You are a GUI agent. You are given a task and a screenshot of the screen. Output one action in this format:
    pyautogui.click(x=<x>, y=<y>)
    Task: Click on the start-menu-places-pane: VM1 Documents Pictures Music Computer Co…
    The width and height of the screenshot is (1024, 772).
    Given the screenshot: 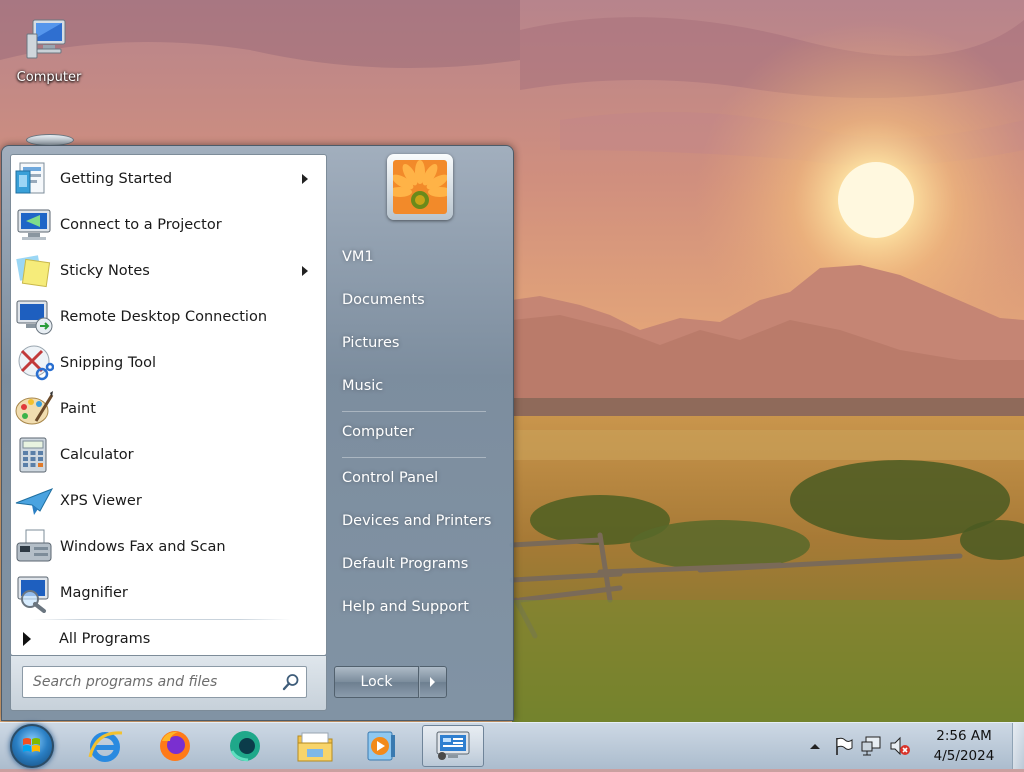 What is the action you would take?
    pyautogui.click(x=420, y=433)
    